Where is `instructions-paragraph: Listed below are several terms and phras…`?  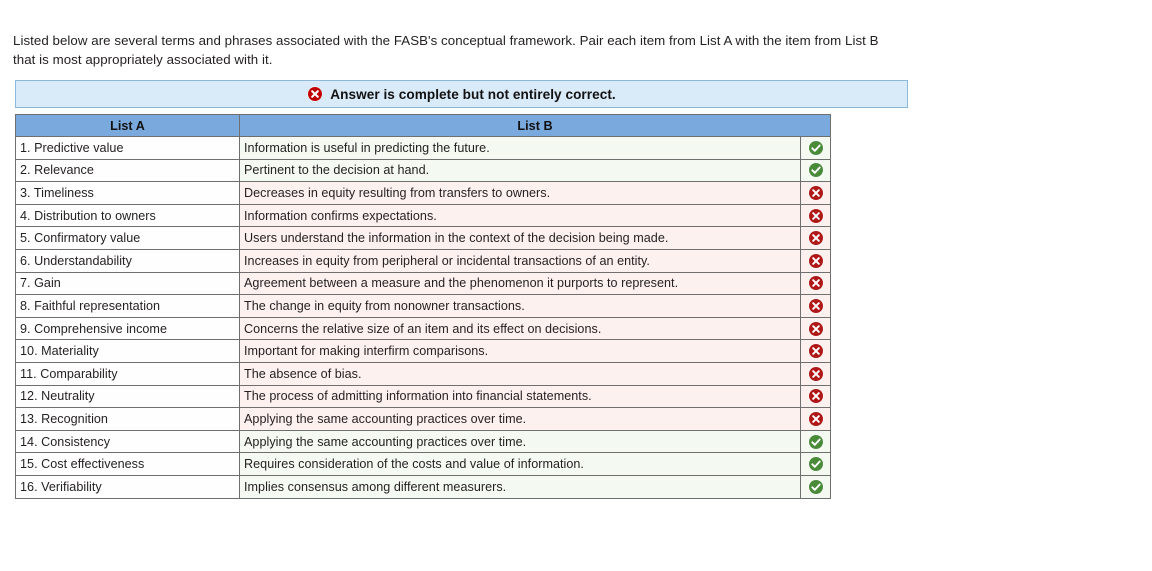
instructions-paragraph: Listed below are several terms and phras… is located at coordinates (446, 50).